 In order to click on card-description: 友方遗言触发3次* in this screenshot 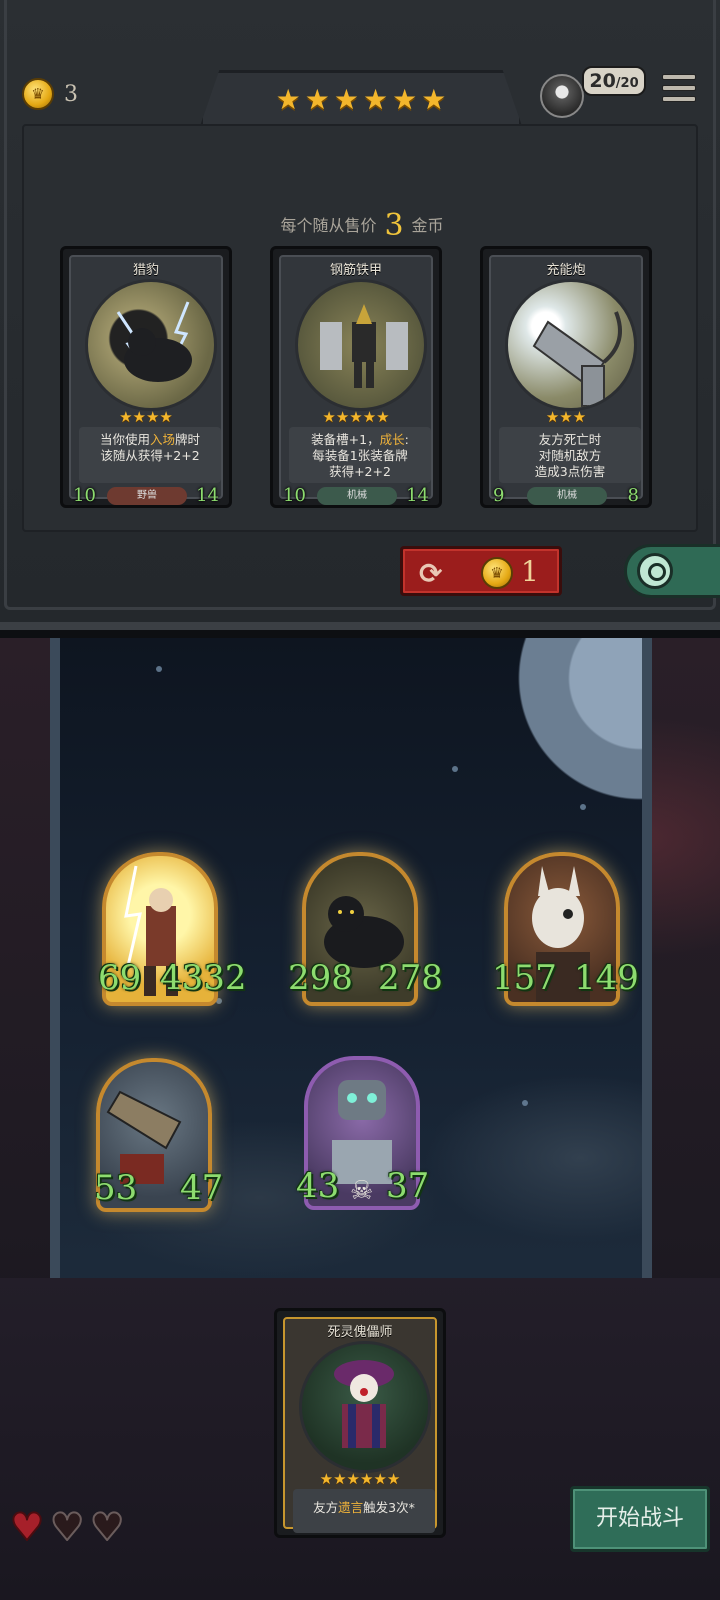, I will do `click(364, 1511)`.